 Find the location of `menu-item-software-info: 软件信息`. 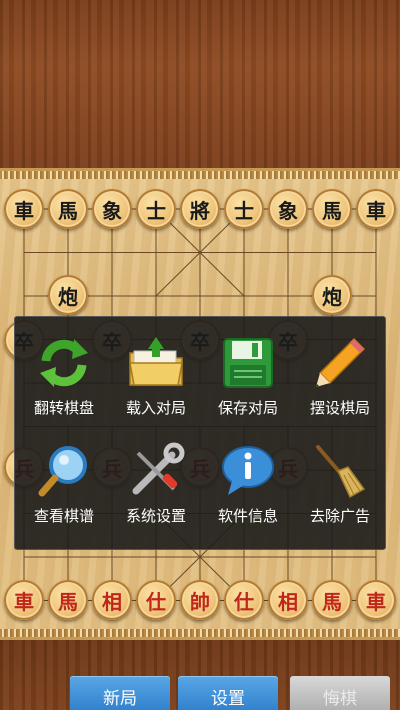

menu-item-software-info: 软件信息 is located at coordinates (248, 483).